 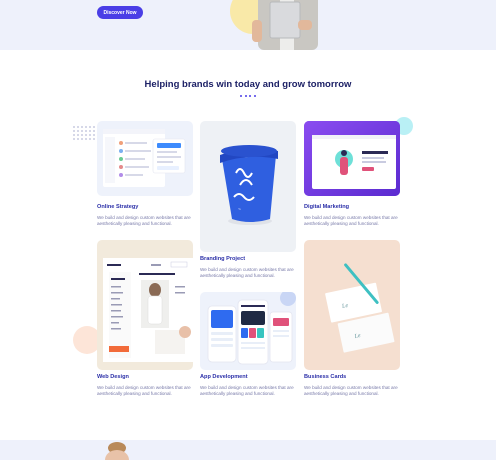 What do you see at coordinates (117, 207) in the screenshot?
I see `service-title: Online Strategy` at bounding box center [117, 207].